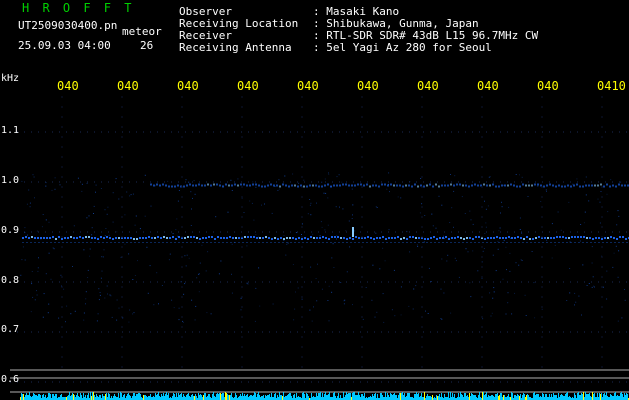 The width and height of the screenshot is (629, 400). What do you see at coordinates (68, 25) in the screenshot?
I see `file-name: UT2509030400.pn` at bounding box center [68, 25].